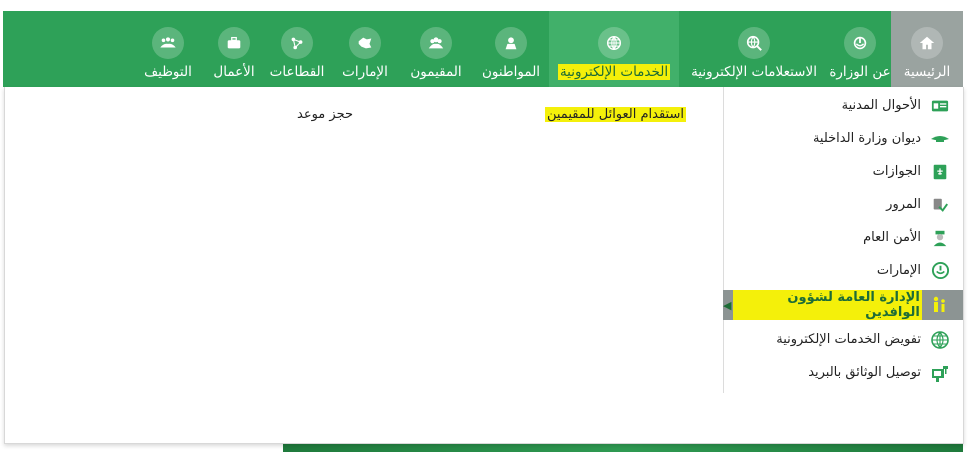 Image resolution: width=972 pixels, height=452 pixels. I want to click on side-item-regions: الإمارات, so click(843, 270).